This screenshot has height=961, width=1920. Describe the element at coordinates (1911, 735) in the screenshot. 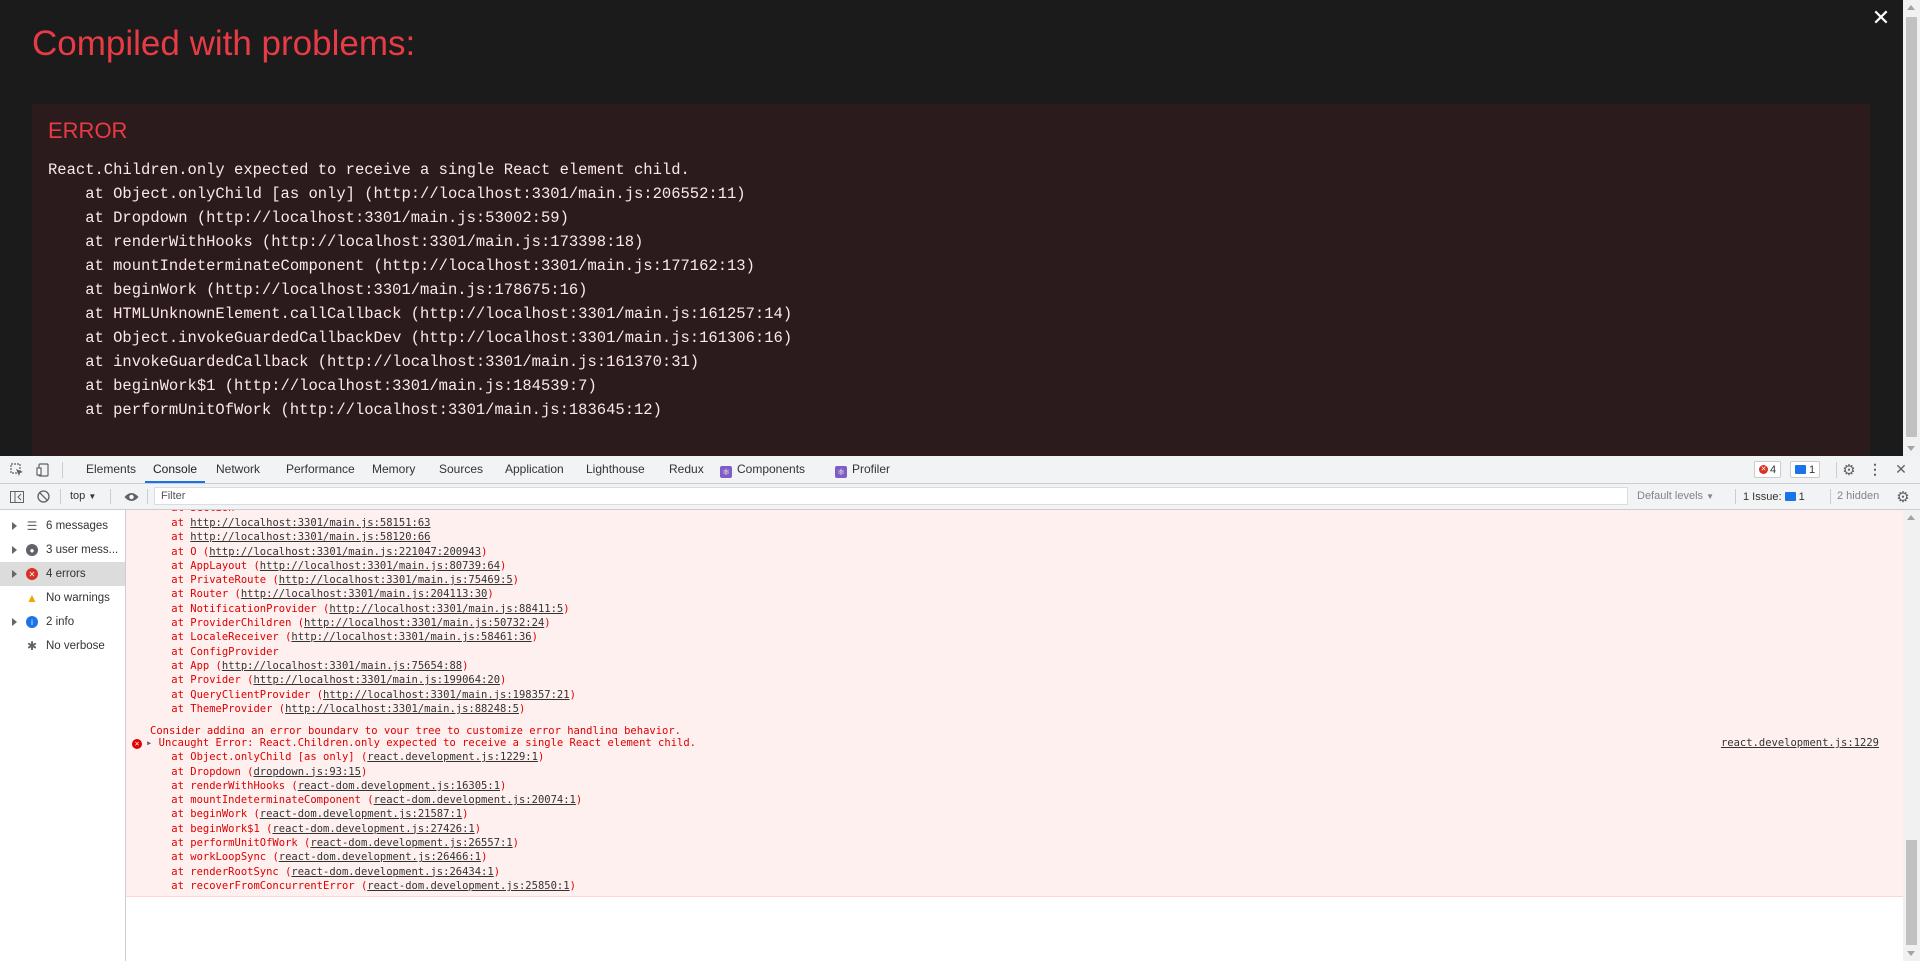

I see `console-scrollbar` at that location.